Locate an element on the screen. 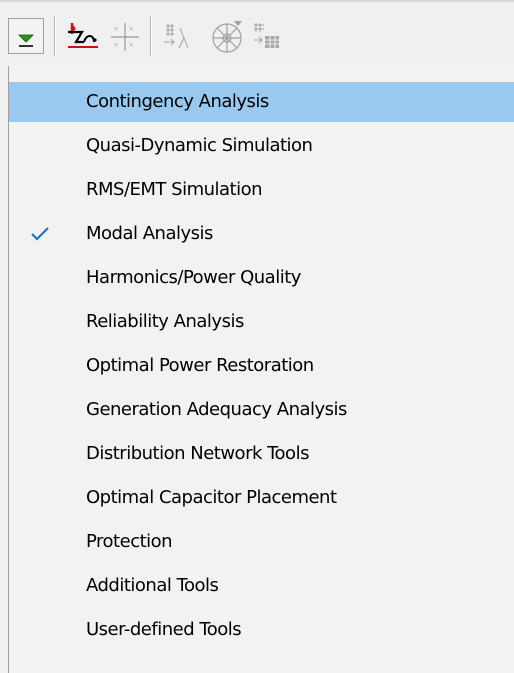 The height and width of the screenshot is (673, 514). short-circuit-button is located at coordinates (84, 37).